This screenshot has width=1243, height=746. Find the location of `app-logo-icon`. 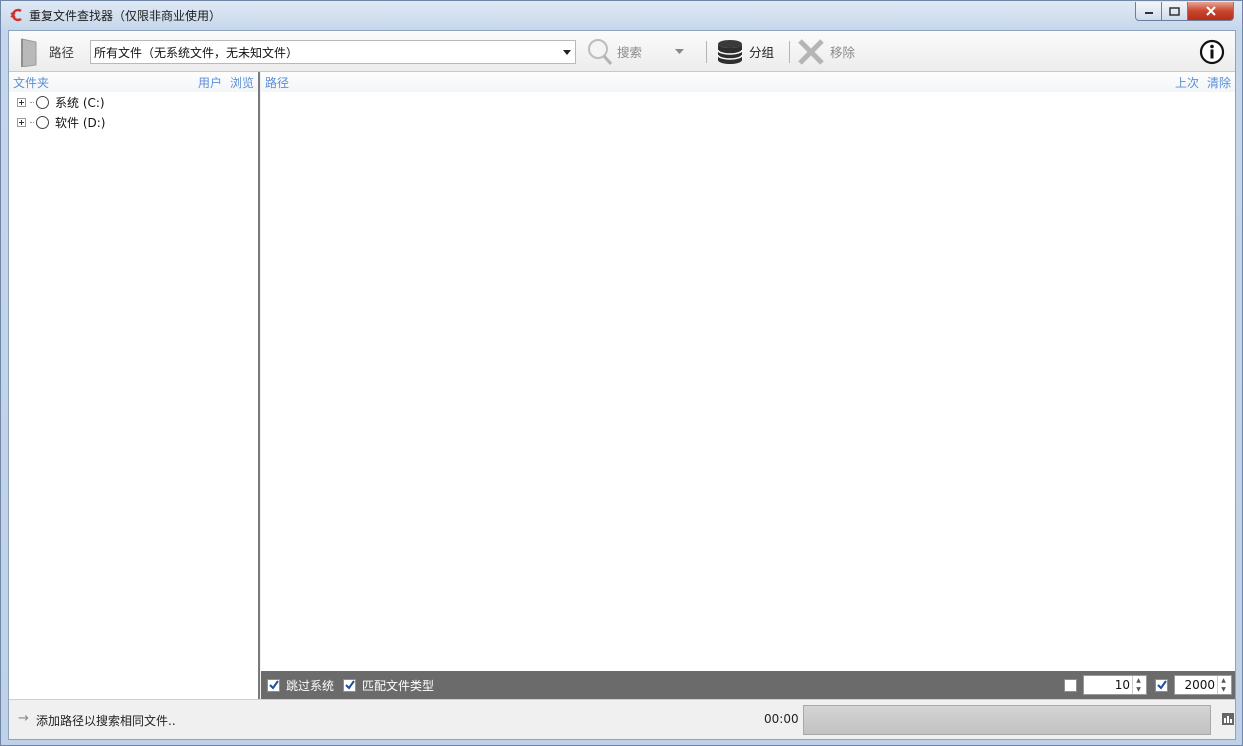

app-logo-icon is located at coordinates (17, 15).